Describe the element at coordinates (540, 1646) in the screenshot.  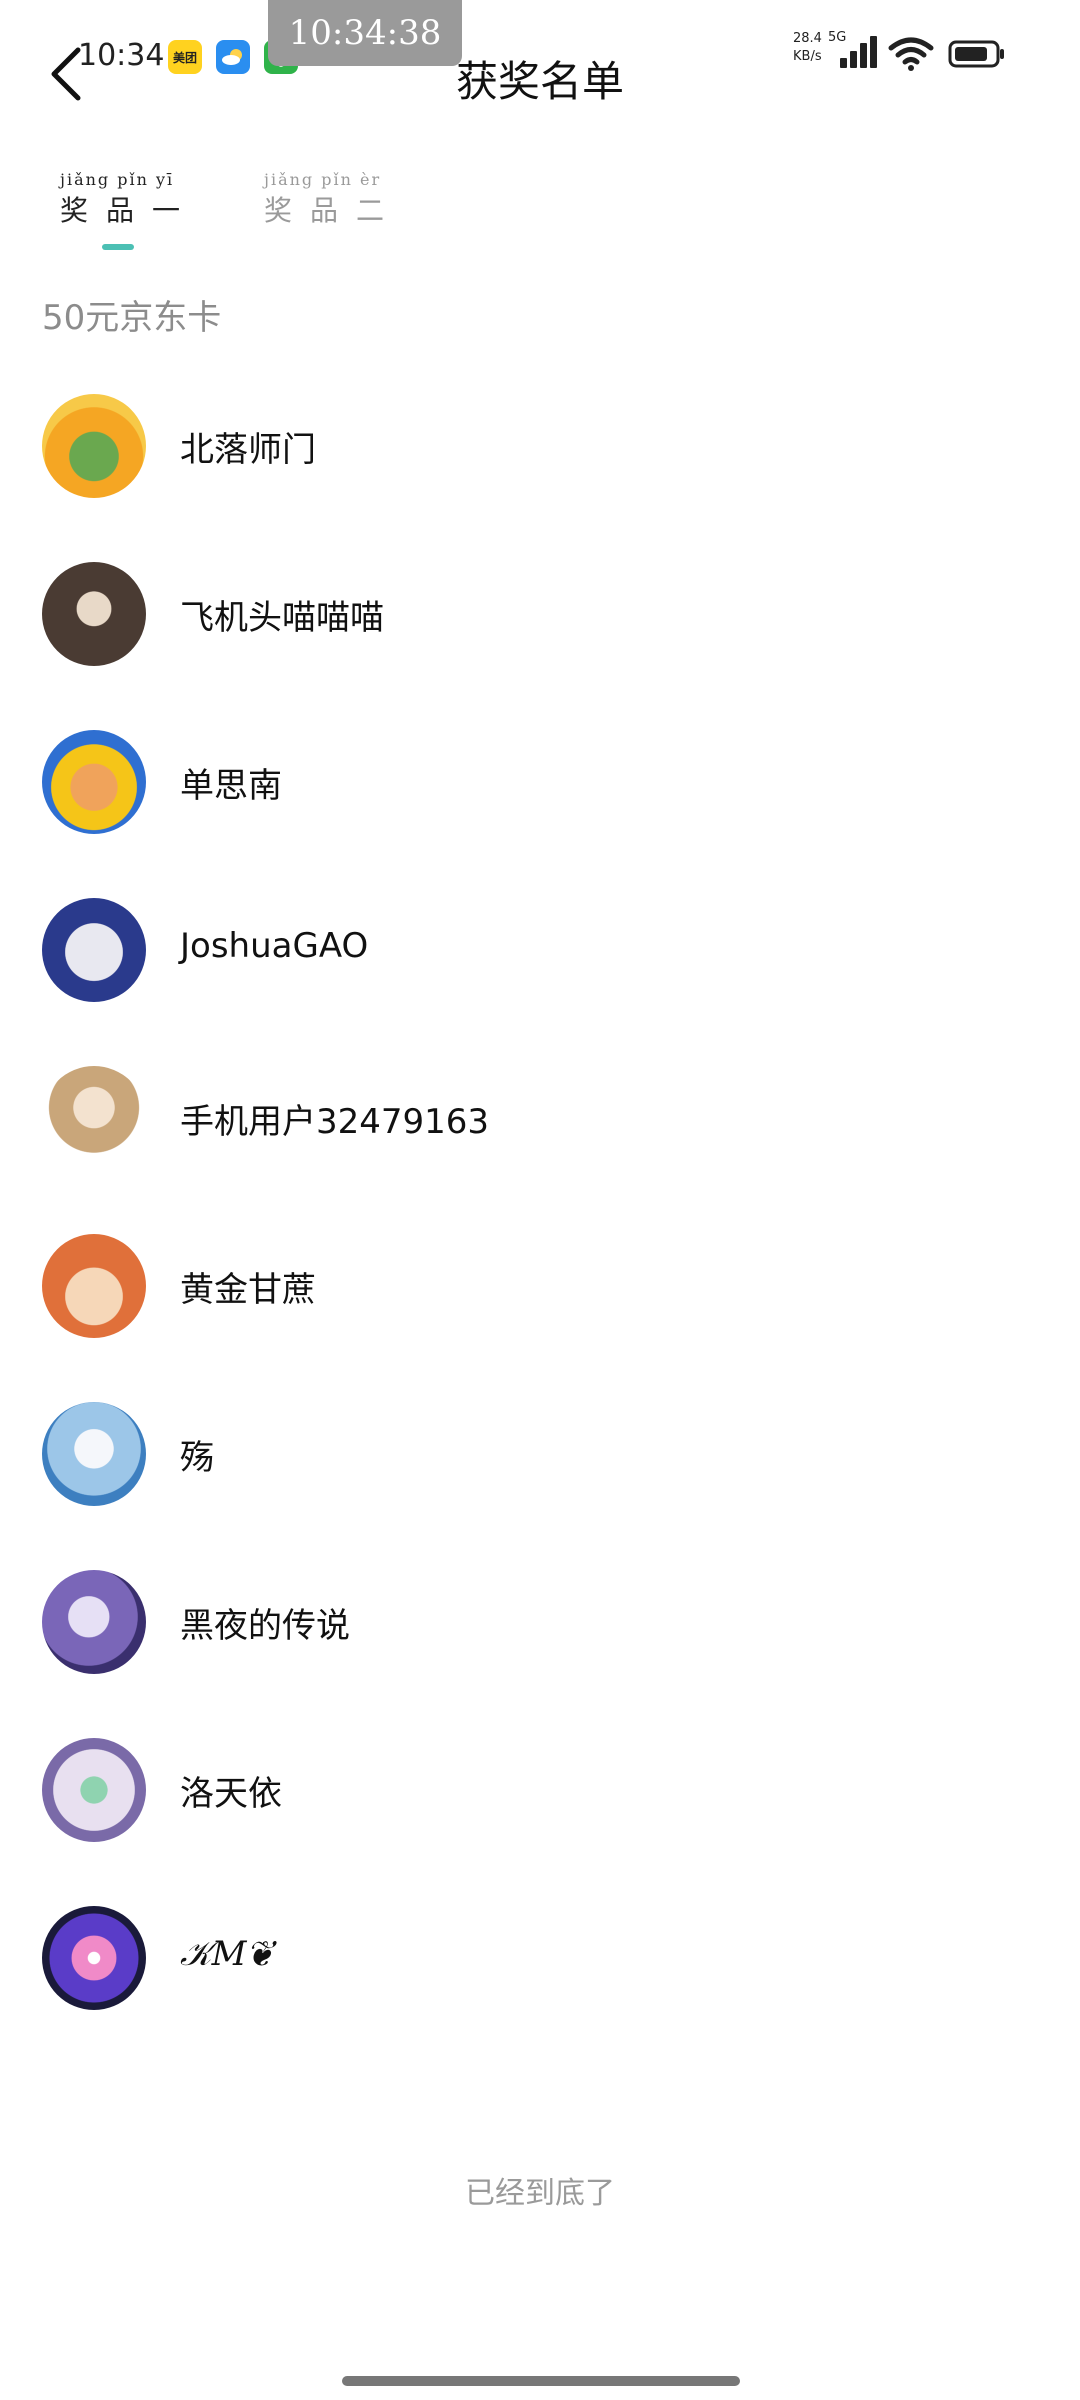
I see `list-item: 黑夜的传说` at that location.